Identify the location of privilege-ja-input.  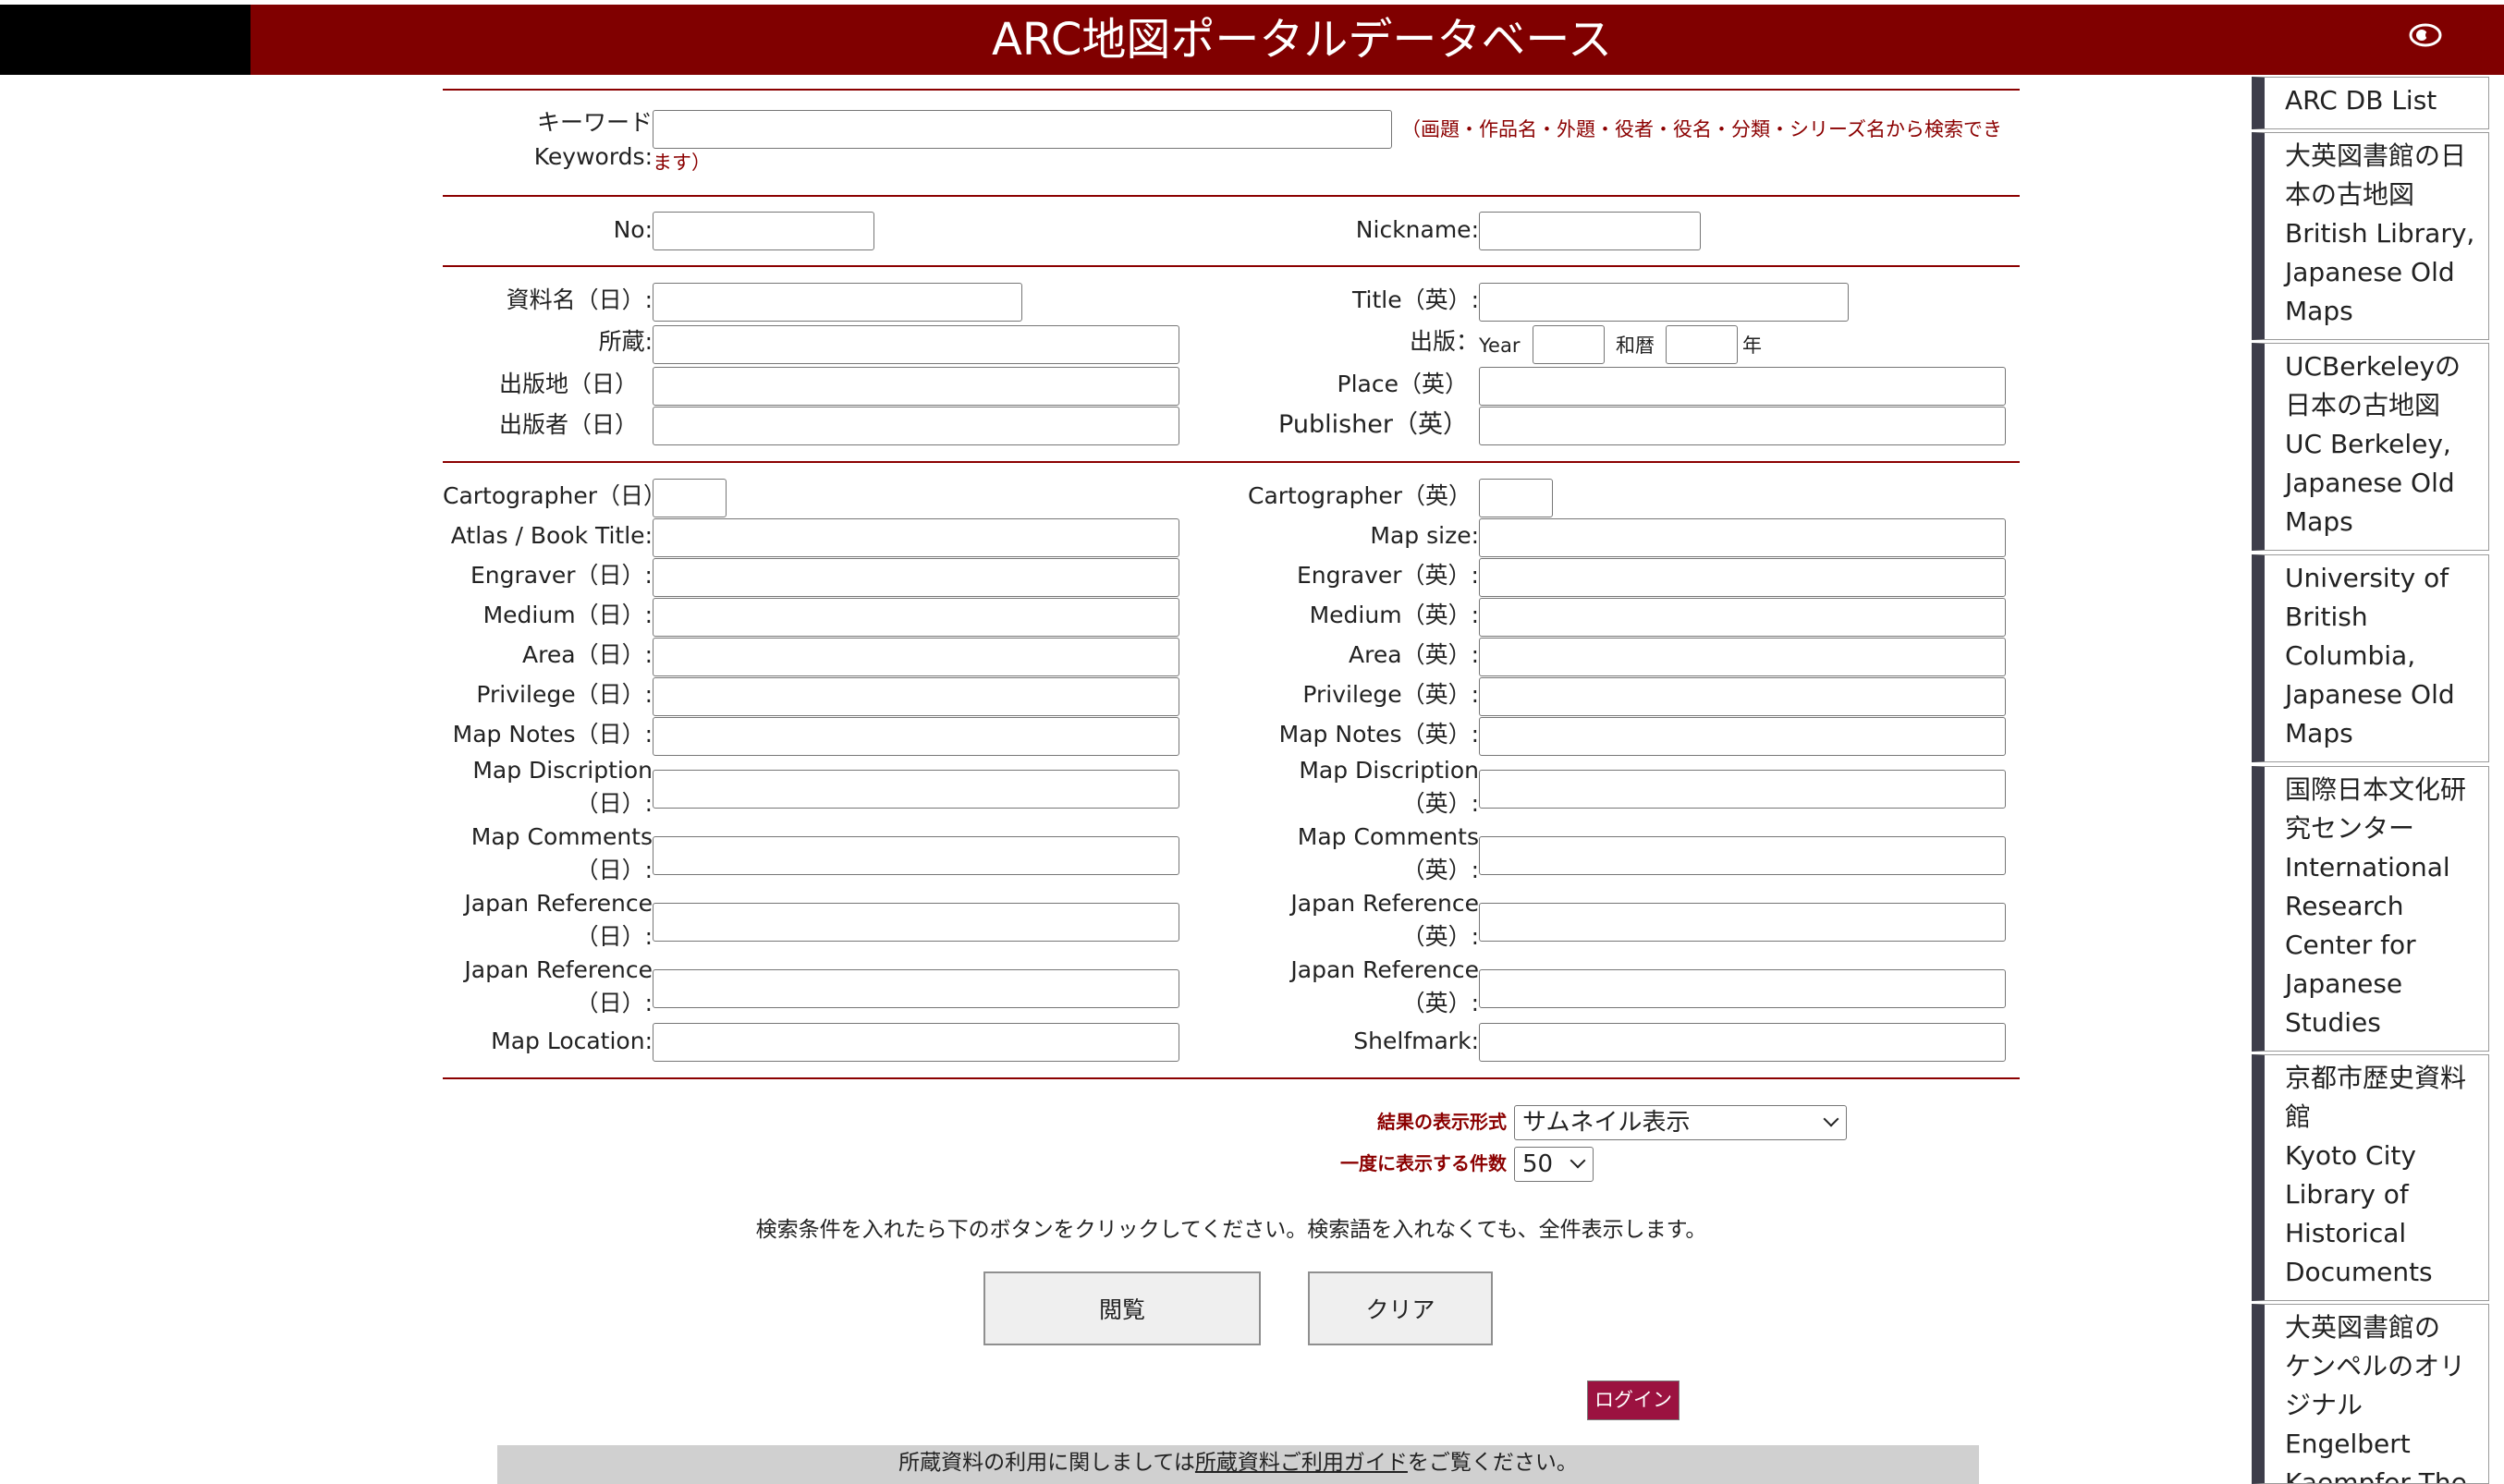
(916, 696).